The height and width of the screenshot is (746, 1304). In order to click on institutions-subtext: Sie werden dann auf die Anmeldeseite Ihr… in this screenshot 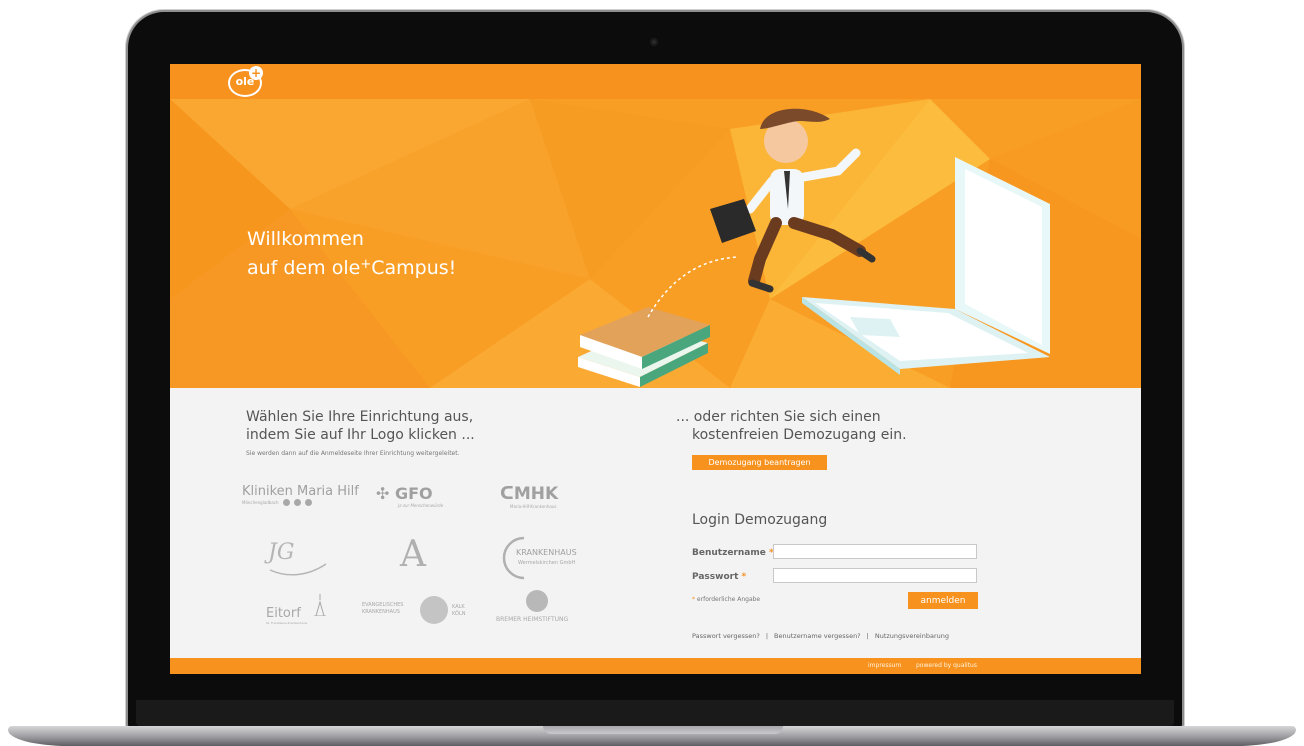, I will do `click(353, 453)`.